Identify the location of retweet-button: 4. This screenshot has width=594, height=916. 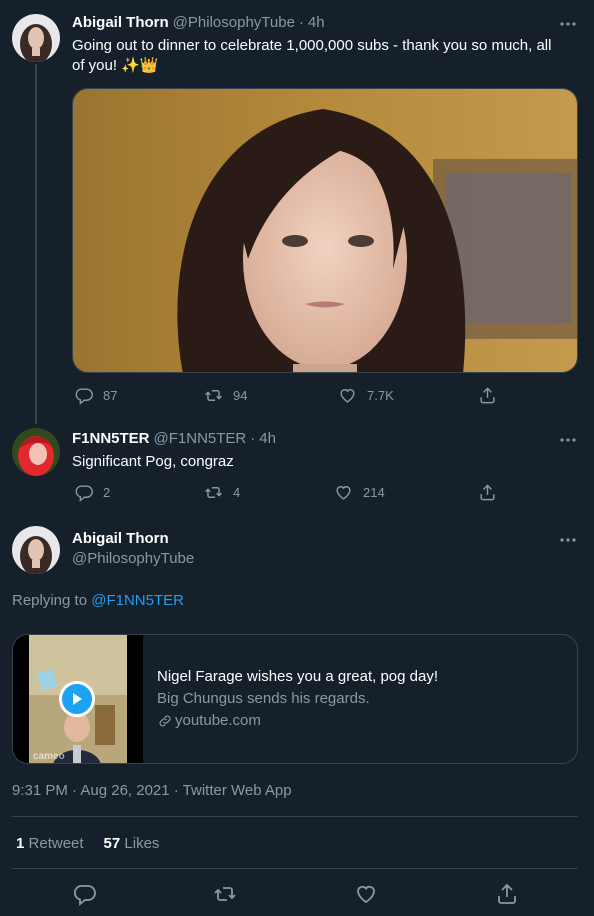
(222, 492).